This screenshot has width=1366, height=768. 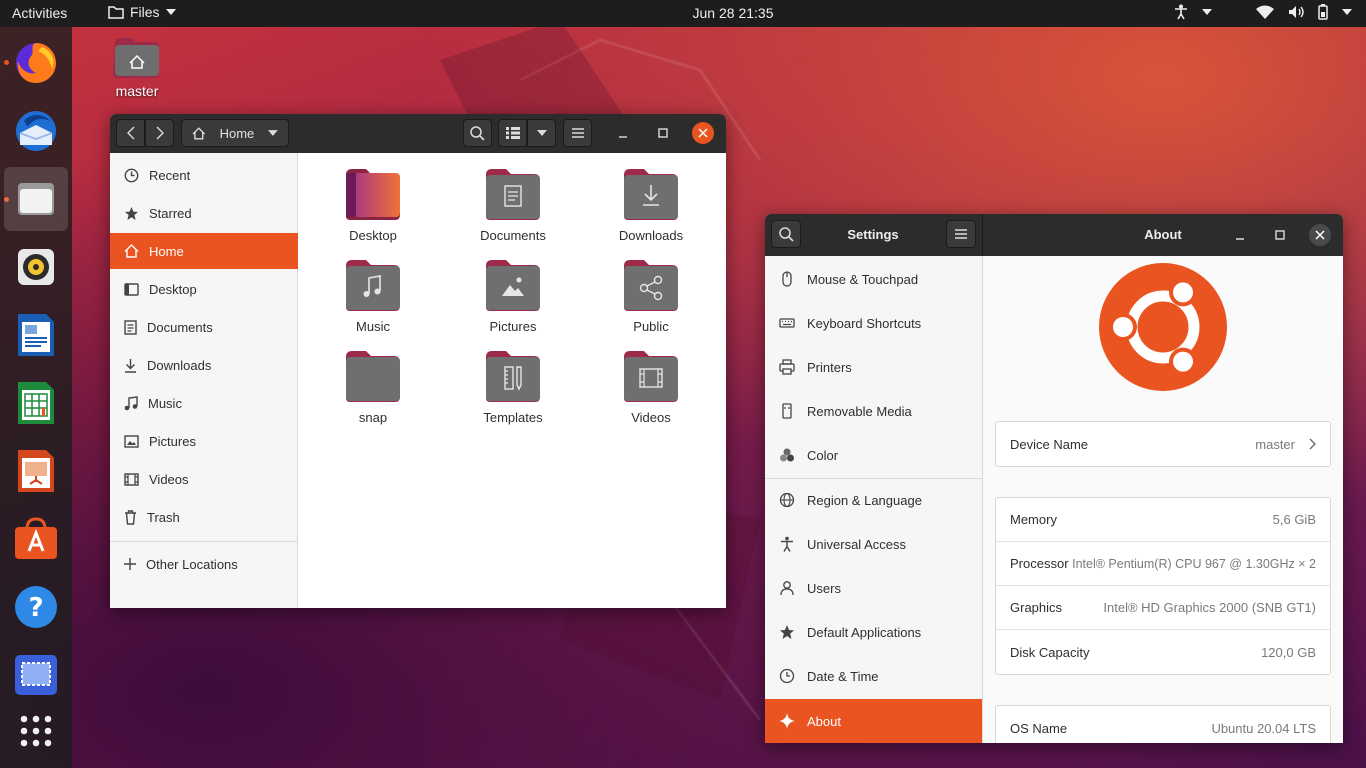 I want to click on settings-item-label: Mouse & Touchpad, so click(x=863, y=279).